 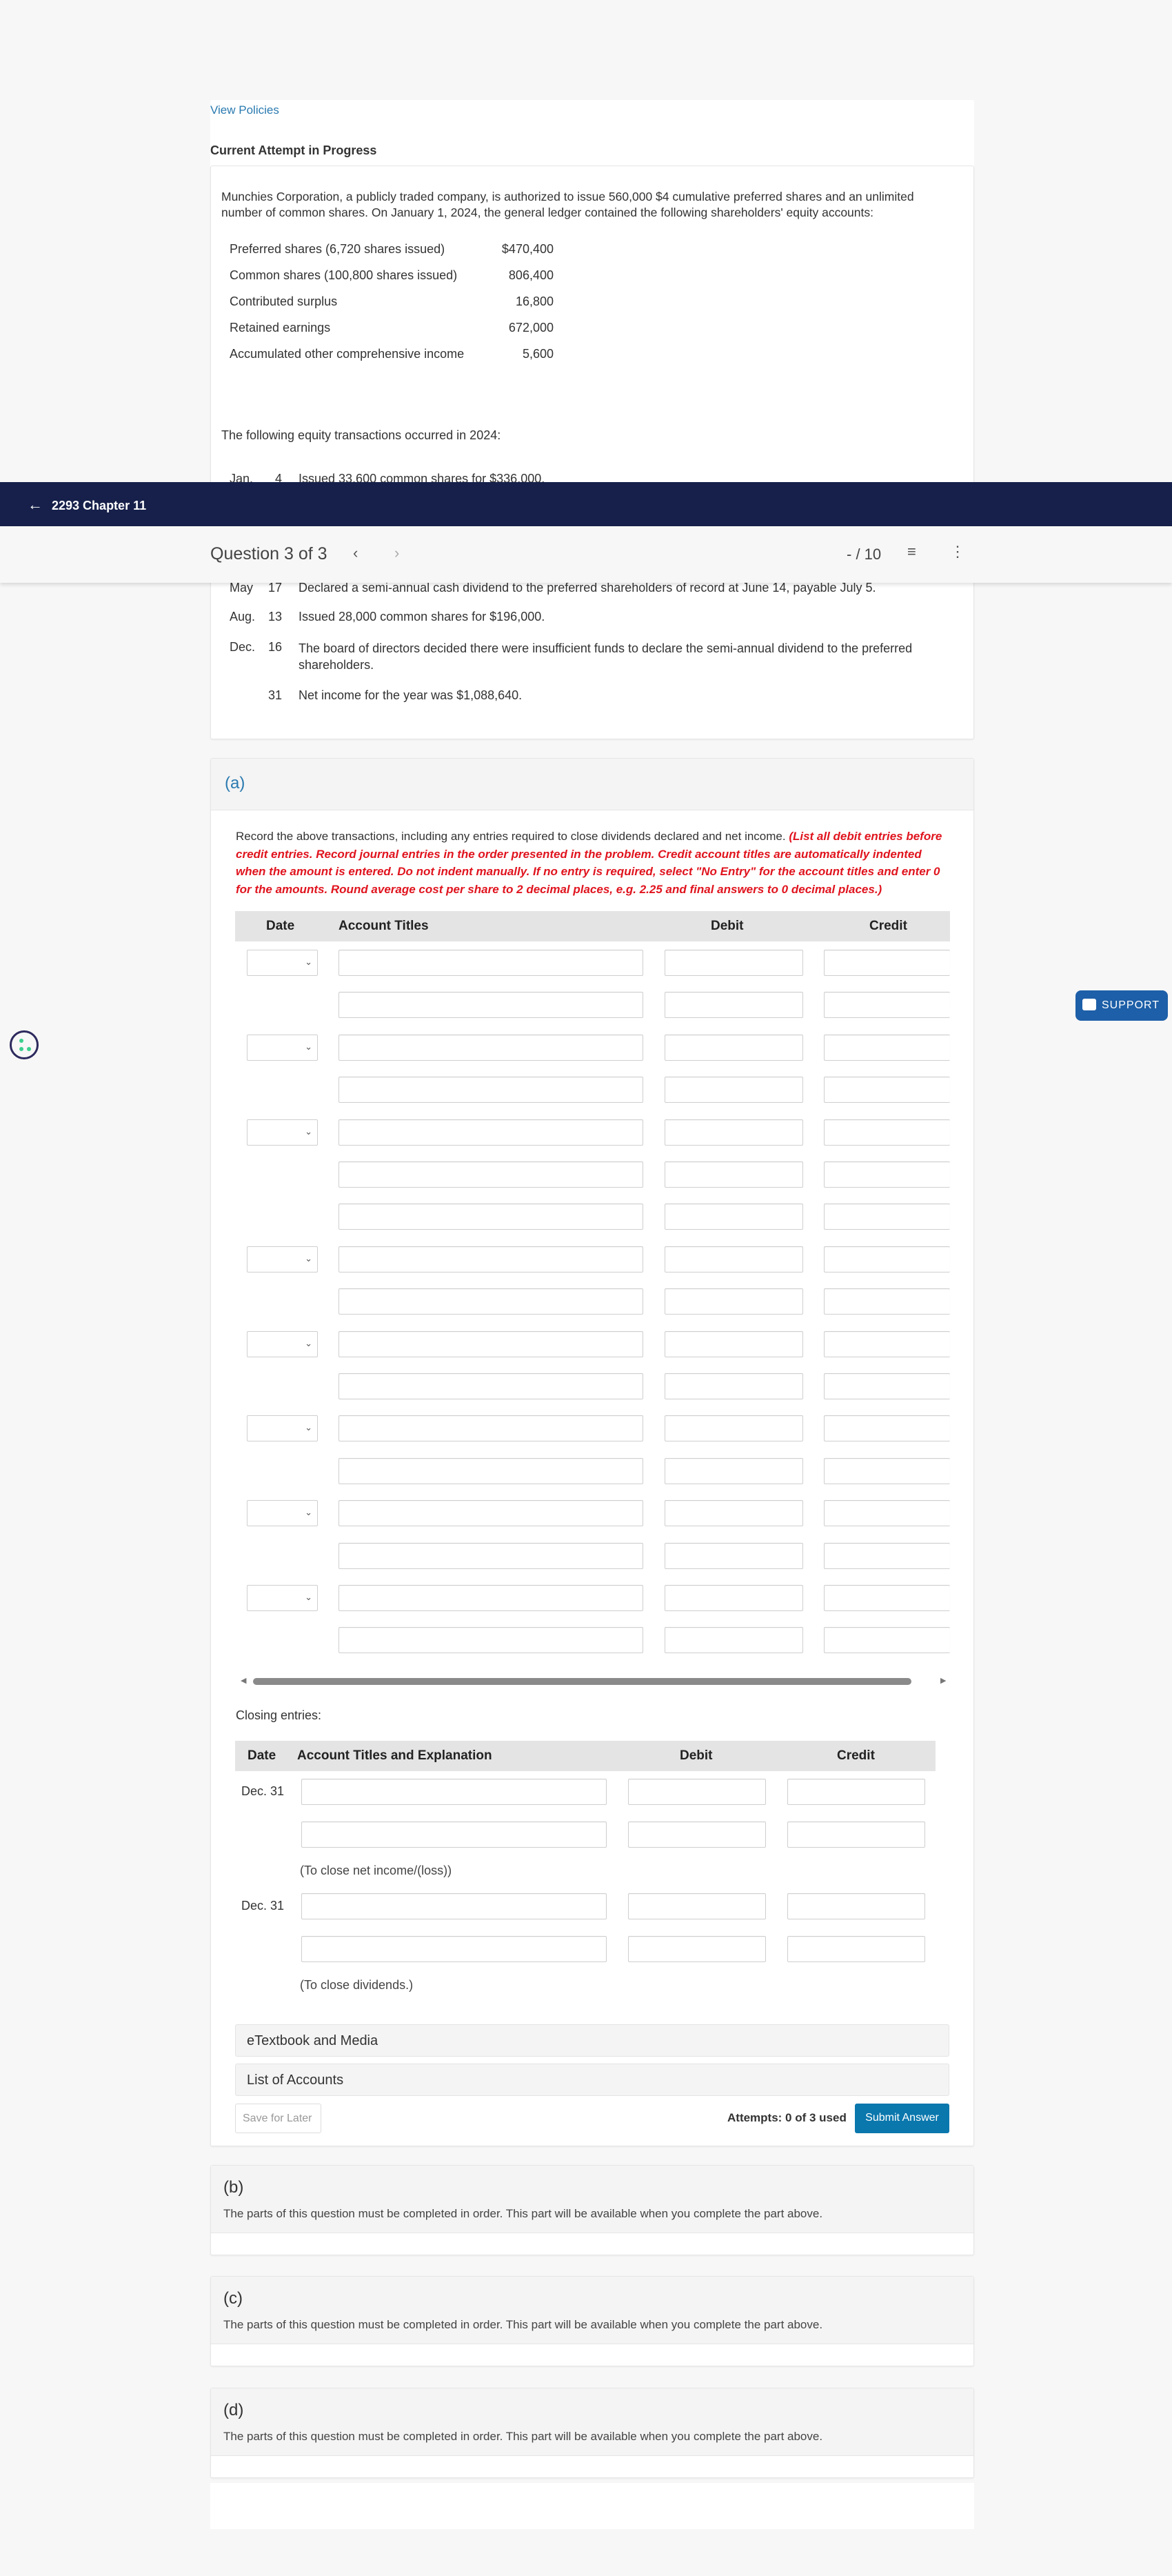 I want to click on view-policies-link: View Policies, so click(x=244, y=110).